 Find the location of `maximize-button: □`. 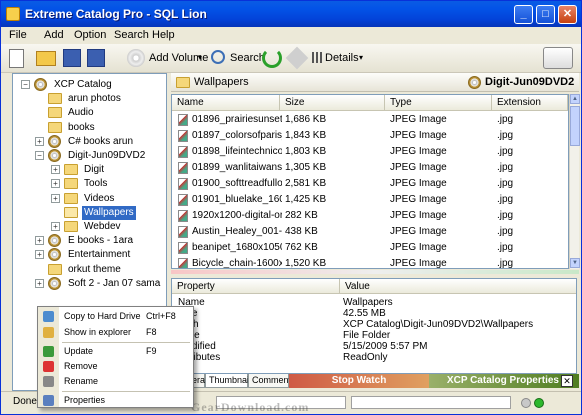

maximize-button: □ is located at coordinates (545, 14).